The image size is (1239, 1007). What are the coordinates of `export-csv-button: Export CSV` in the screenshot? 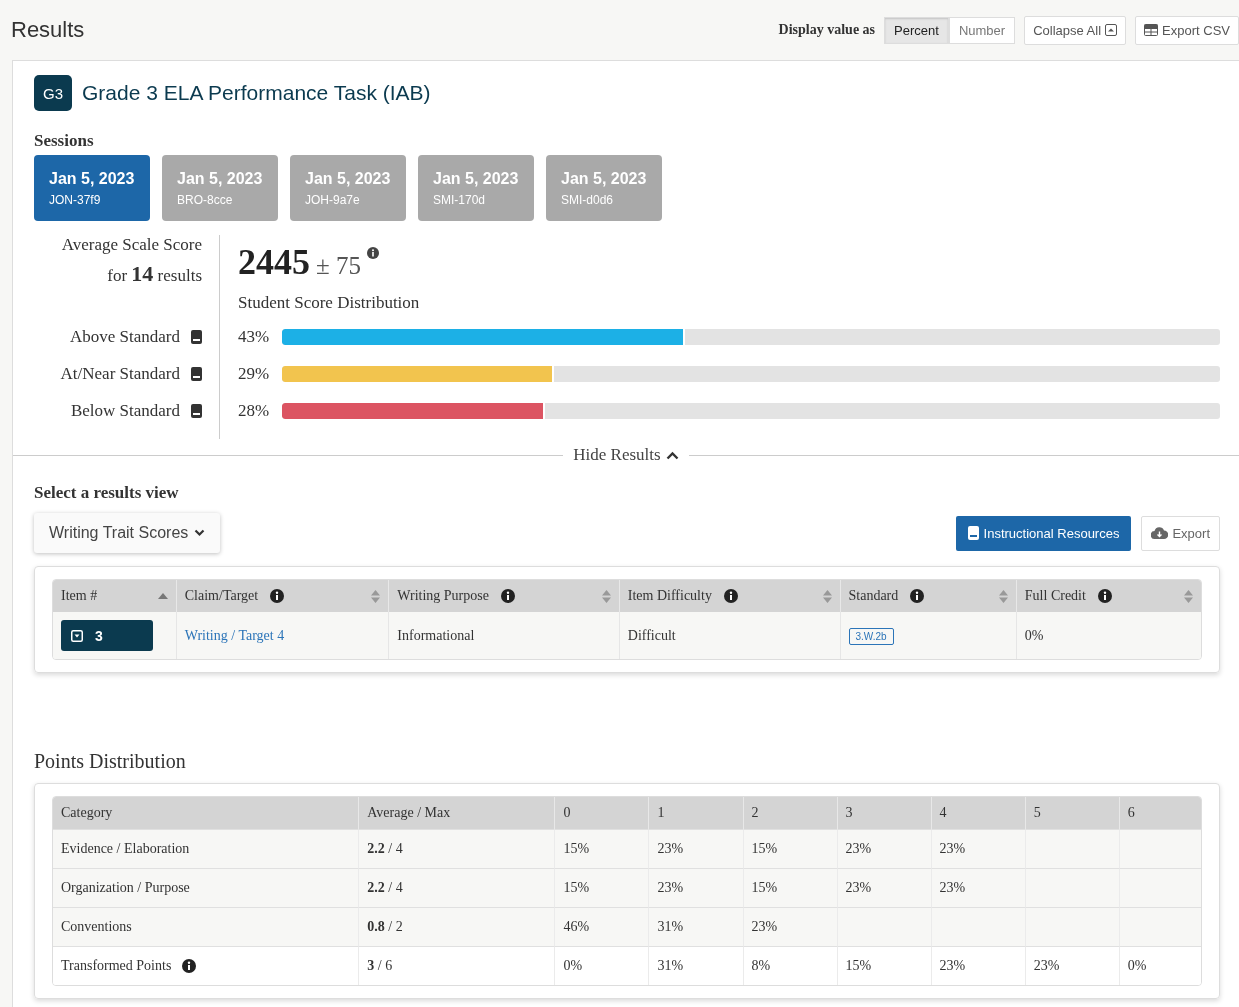 It's located at (1187, 30).